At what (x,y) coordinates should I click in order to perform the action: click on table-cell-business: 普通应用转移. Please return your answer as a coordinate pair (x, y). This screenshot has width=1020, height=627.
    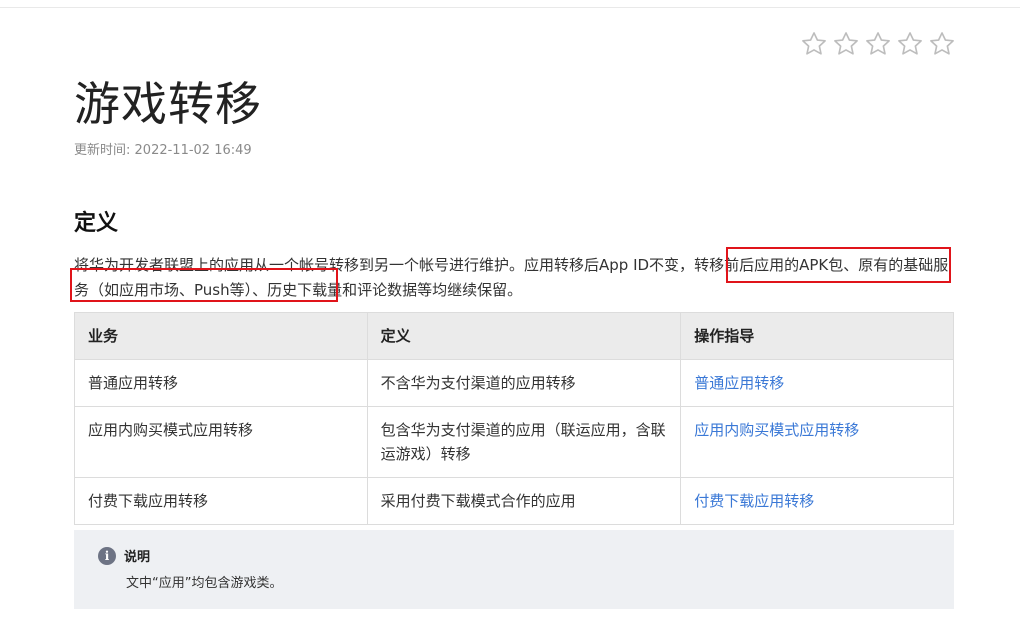
    Looking at the image, I should click on (221, 383).